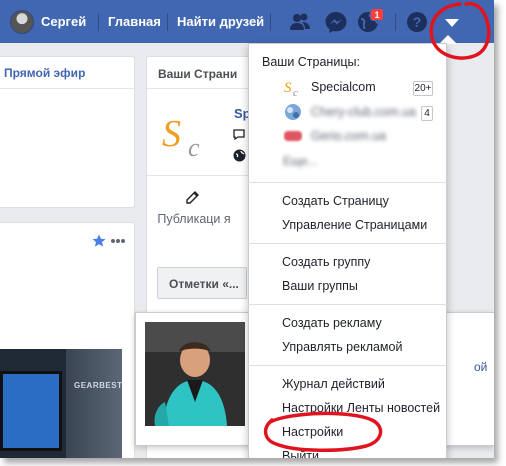 Image resolution: width=506 pixels, height=466 pixels. I want to click on notification-count-badge: 1, so click(377, 14).